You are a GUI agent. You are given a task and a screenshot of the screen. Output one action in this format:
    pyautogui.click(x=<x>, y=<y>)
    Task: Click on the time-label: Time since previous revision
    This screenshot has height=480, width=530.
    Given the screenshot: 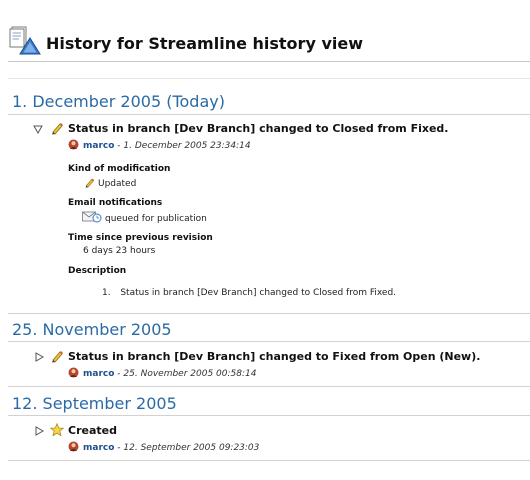 What is the action you would take?
    pyautogui.click(x=140, y=238)
    